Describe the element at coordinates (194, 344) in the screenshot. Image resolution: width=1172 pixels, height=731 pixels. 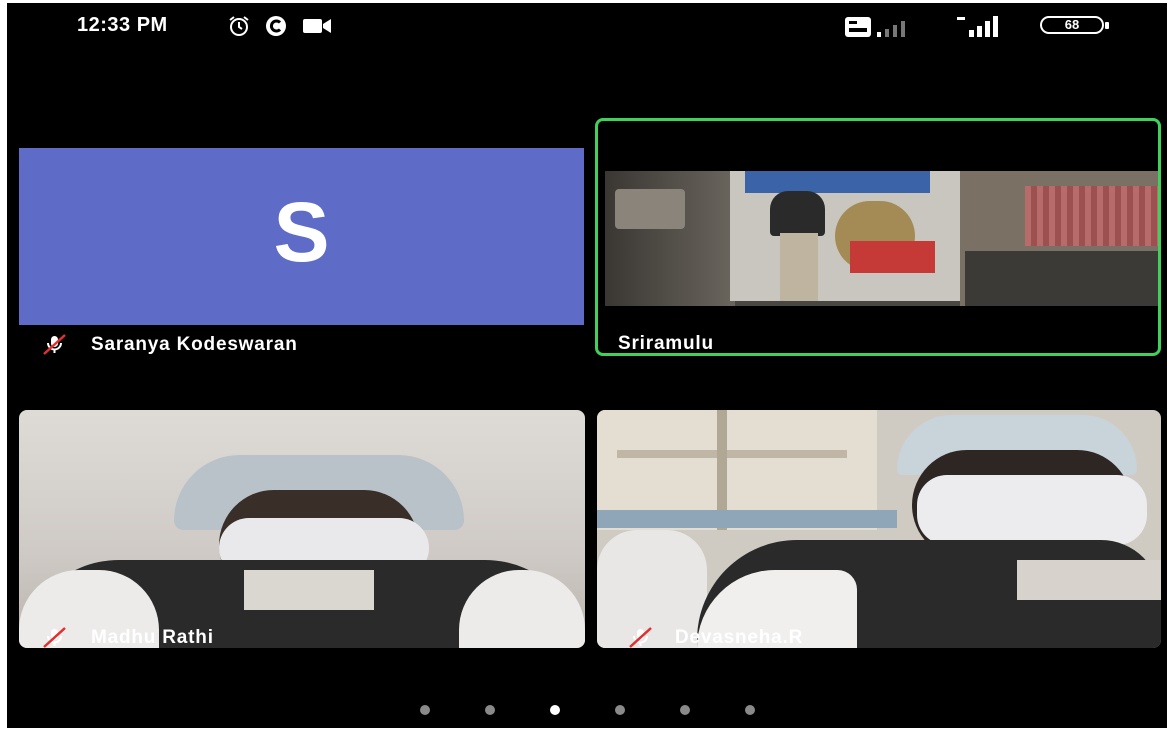
I see `participant-name: Saranya Kodeswaran` at that location.